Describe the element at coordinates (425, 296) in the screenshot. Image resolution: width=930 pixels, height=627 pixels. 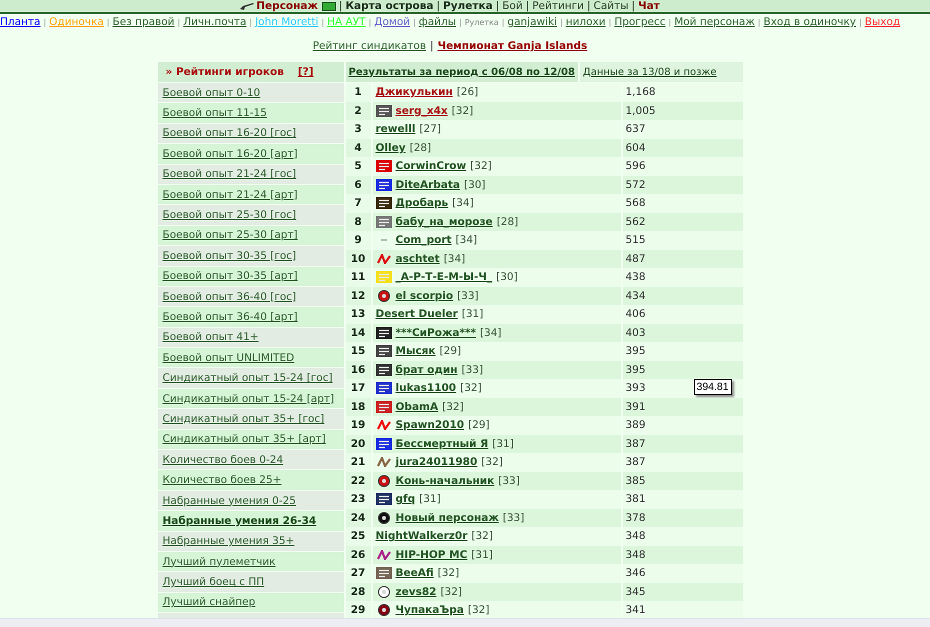
I see `player-link: el scorpio` at that location.